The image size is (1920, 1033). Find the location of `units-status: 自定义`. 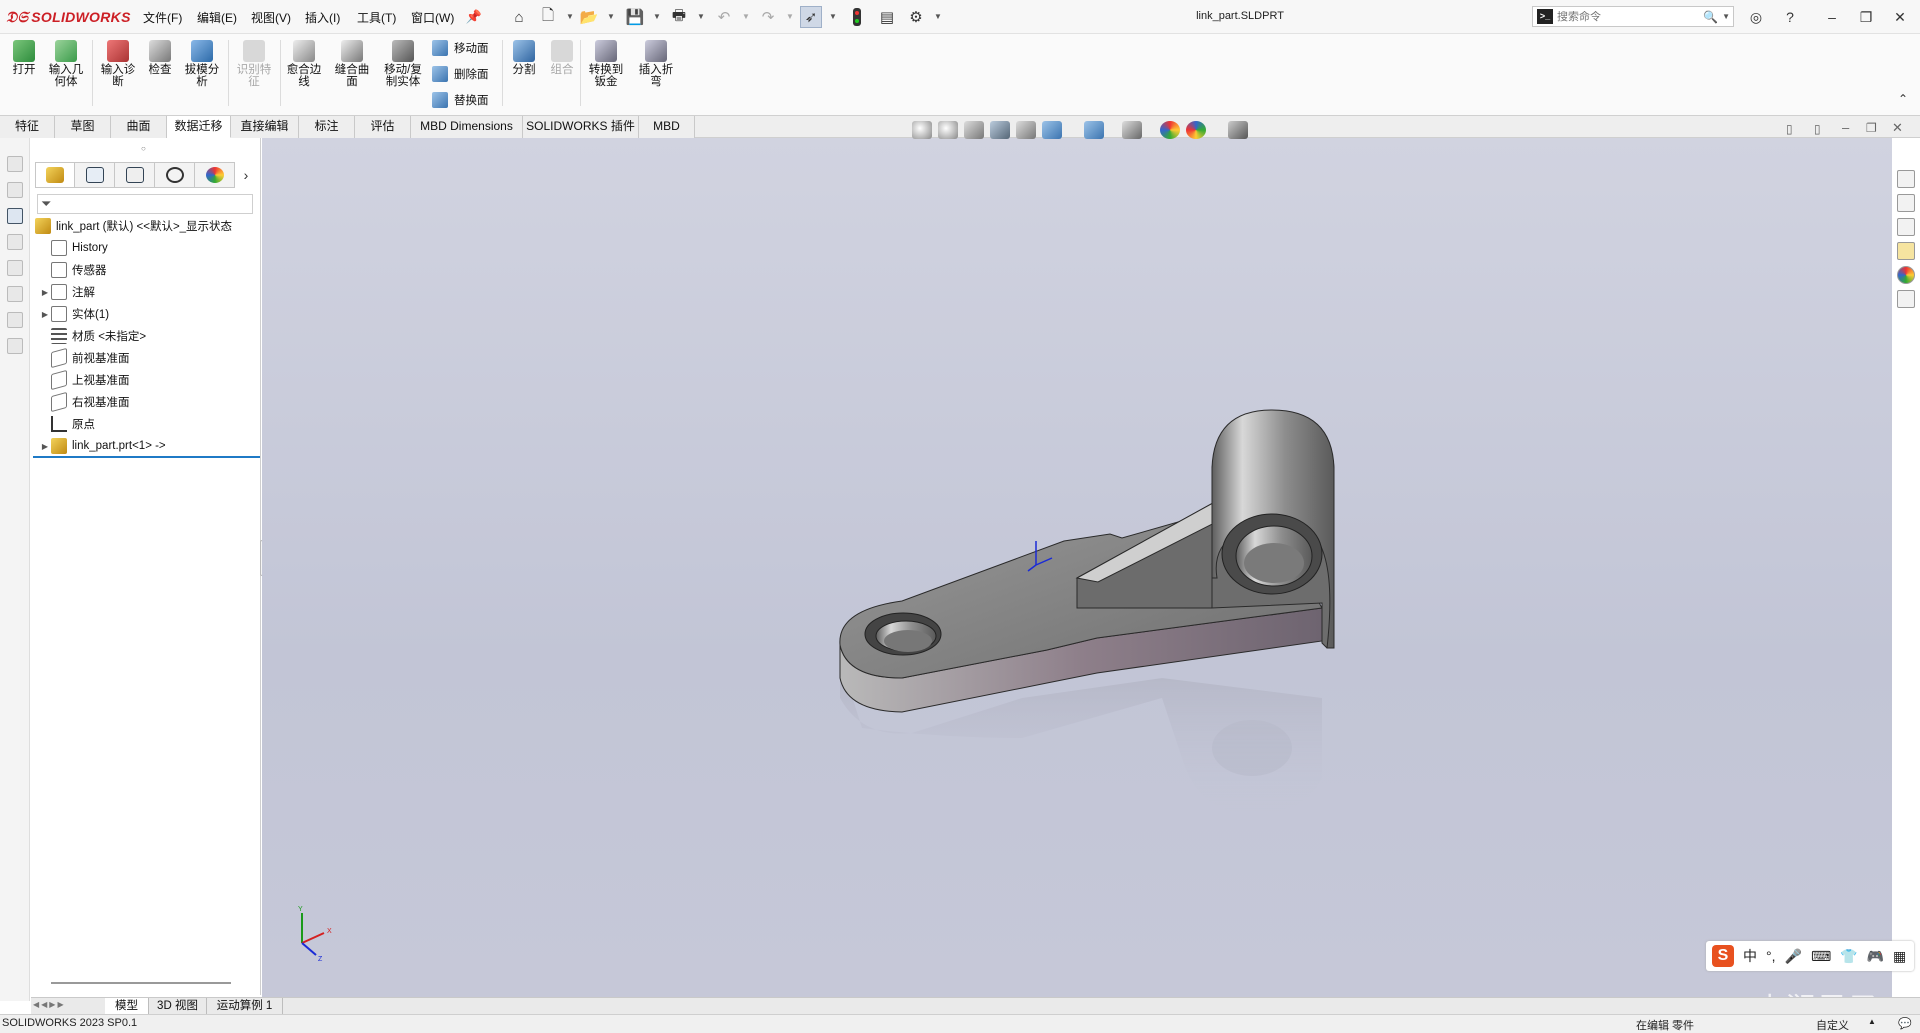

units-status: 自定义 is located at coordinates (1832, 1025).